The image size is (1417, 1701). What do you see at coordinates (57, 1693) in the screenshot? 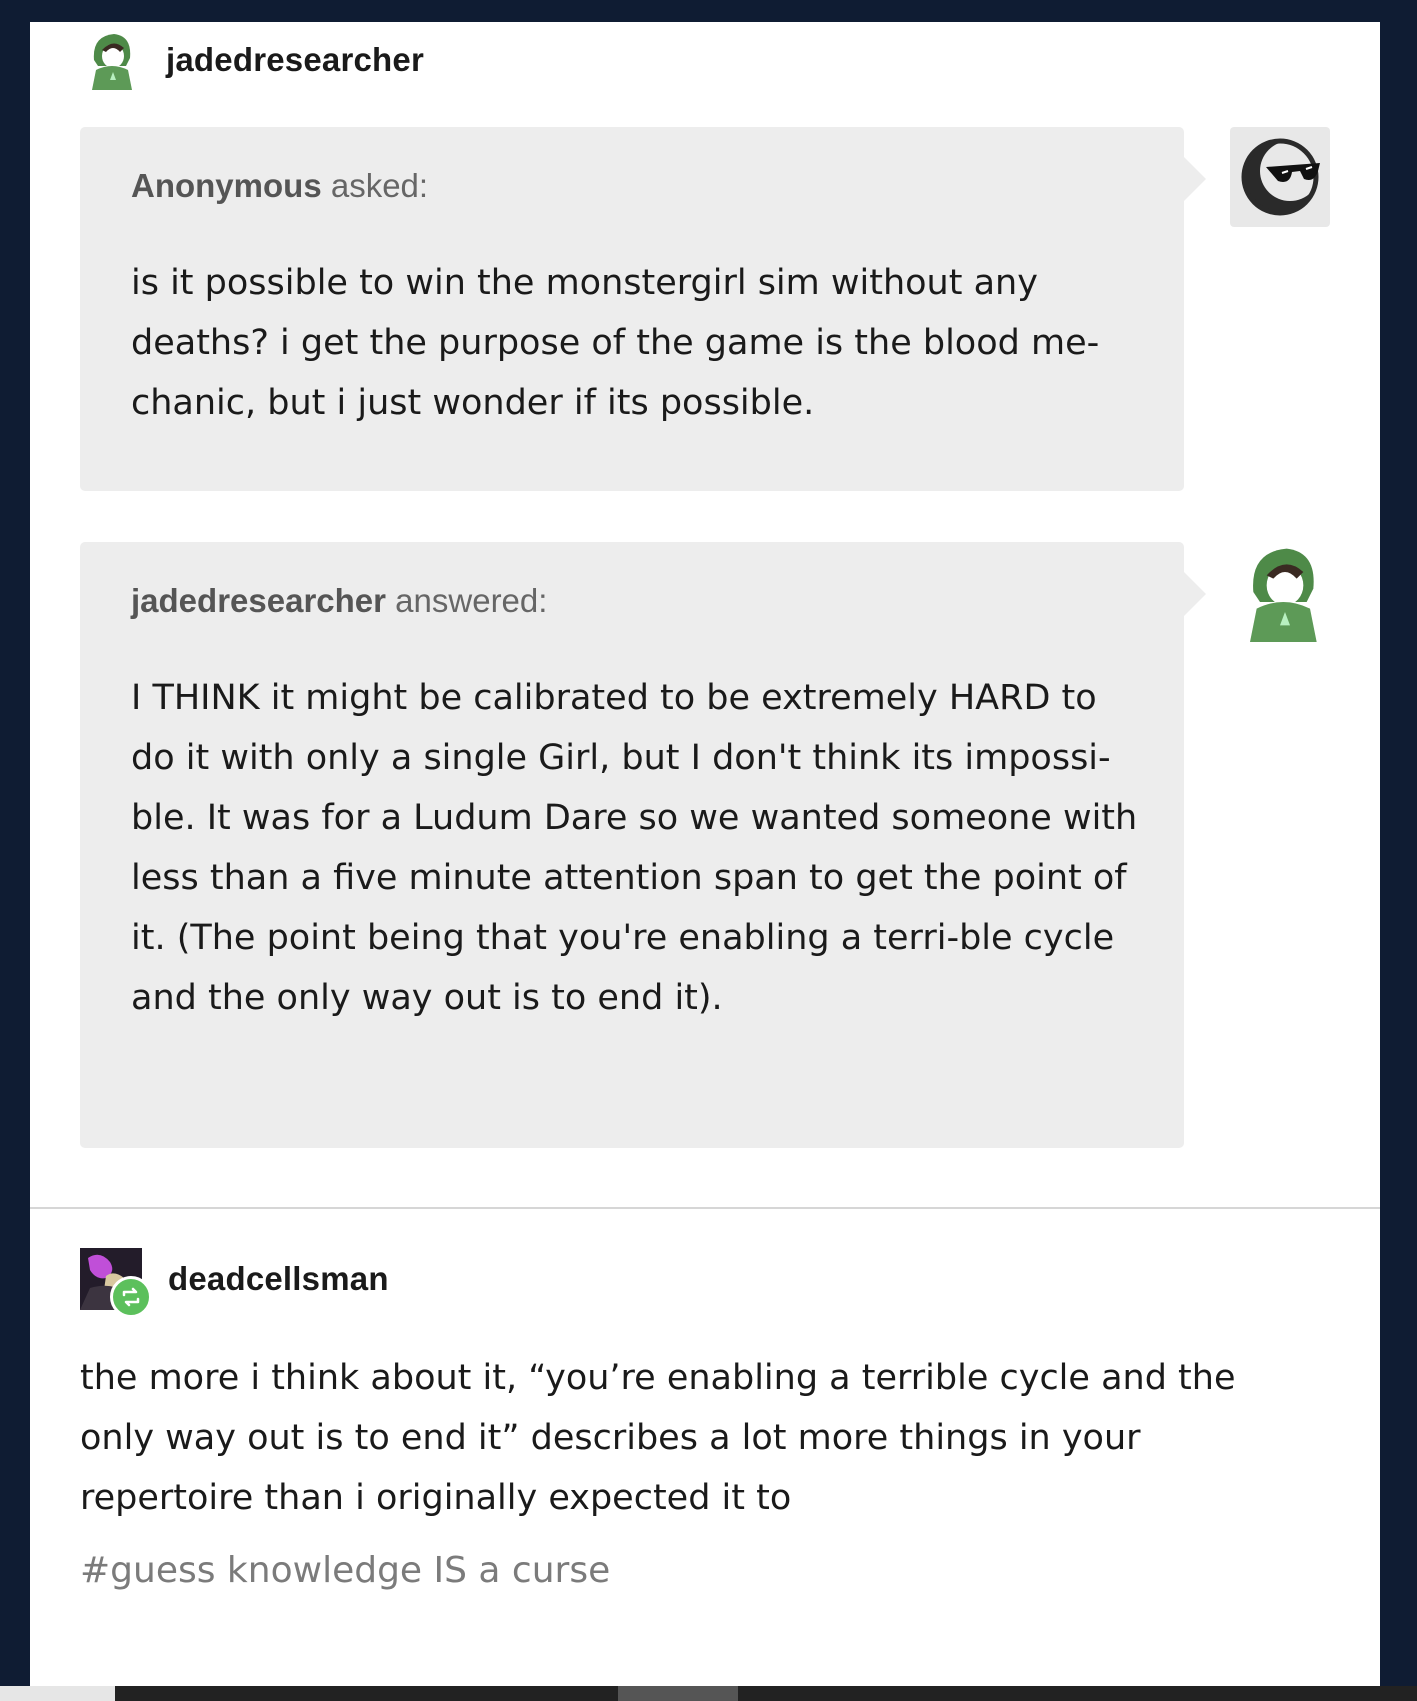
I see `bottom-bar-segment` at bounding box center [57, 1693].